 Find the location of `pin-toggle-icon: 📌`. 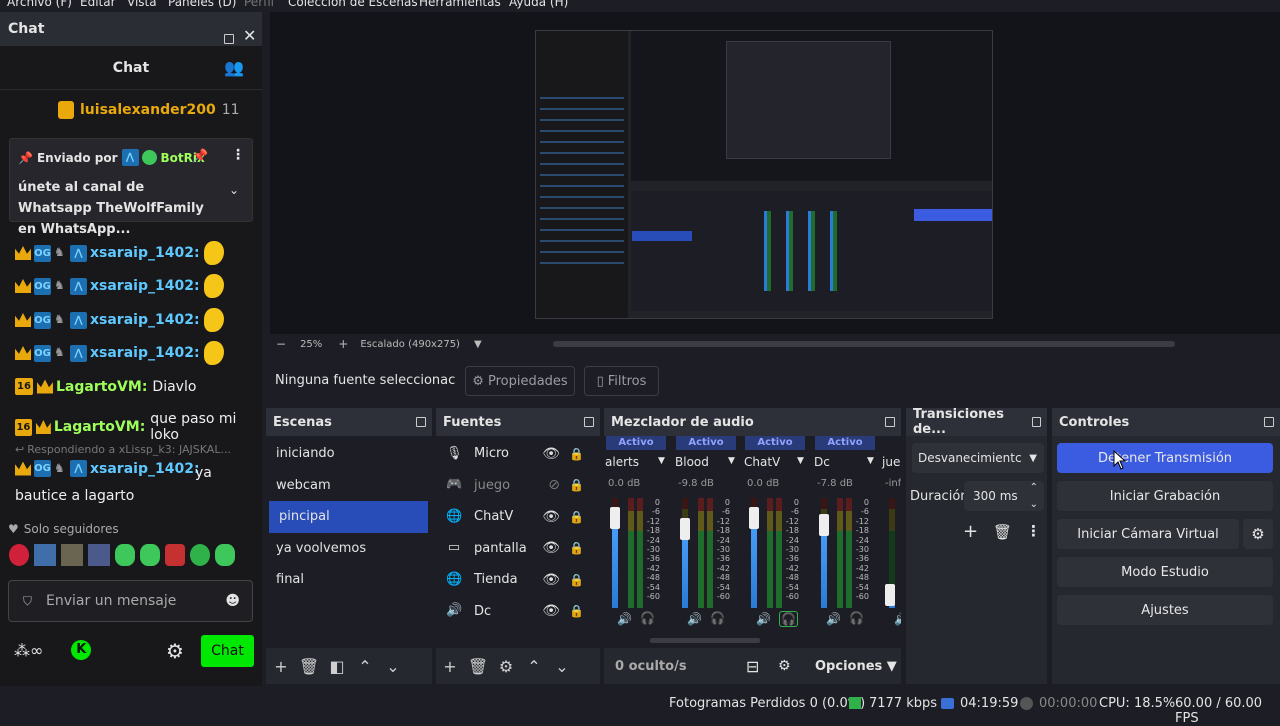

pin-toggle-icon: 📌 is located at coordinates (200, 156).